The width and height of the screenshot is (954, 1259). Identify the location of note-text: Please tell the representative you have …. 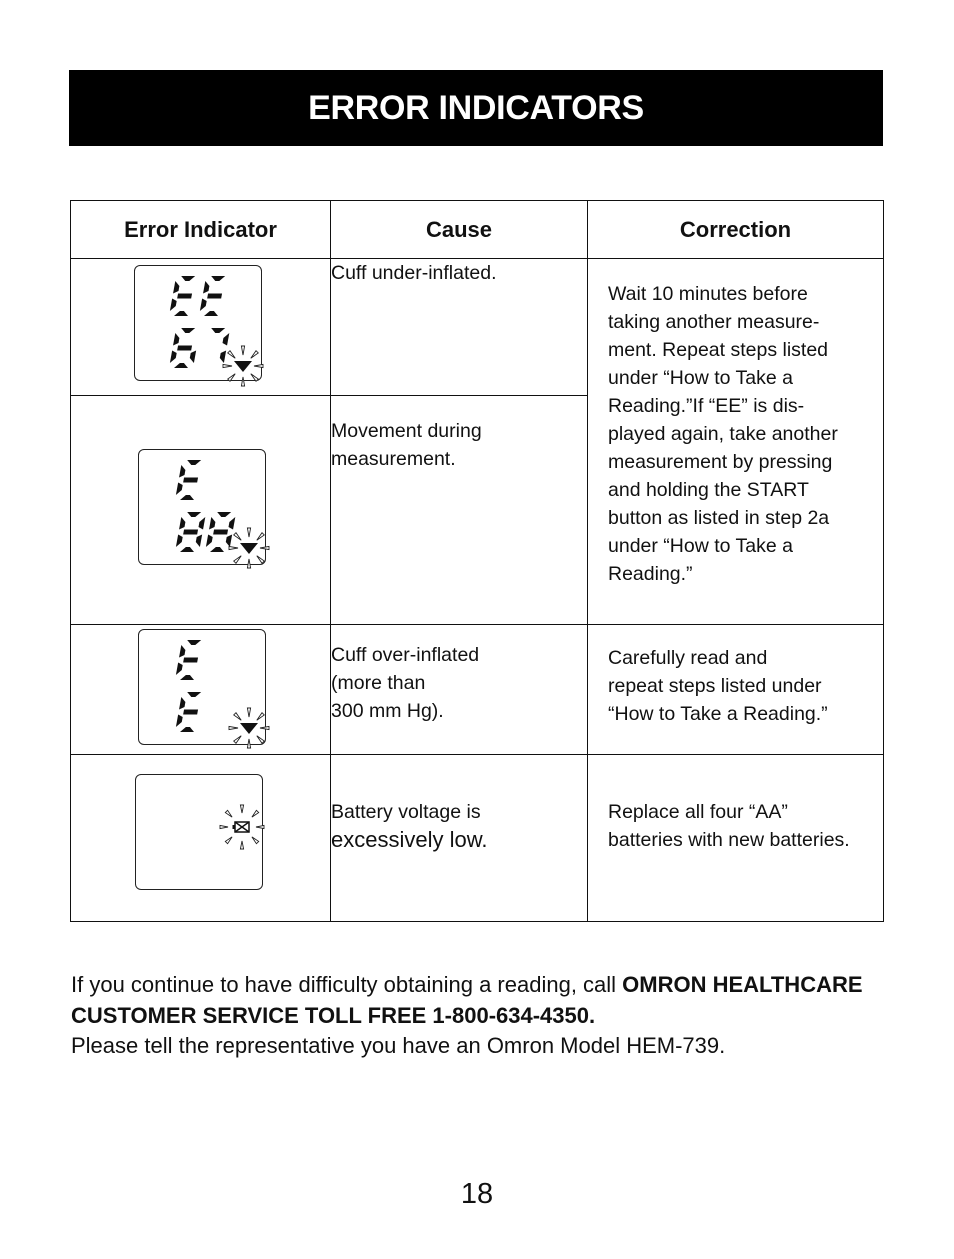
(398, 1045).